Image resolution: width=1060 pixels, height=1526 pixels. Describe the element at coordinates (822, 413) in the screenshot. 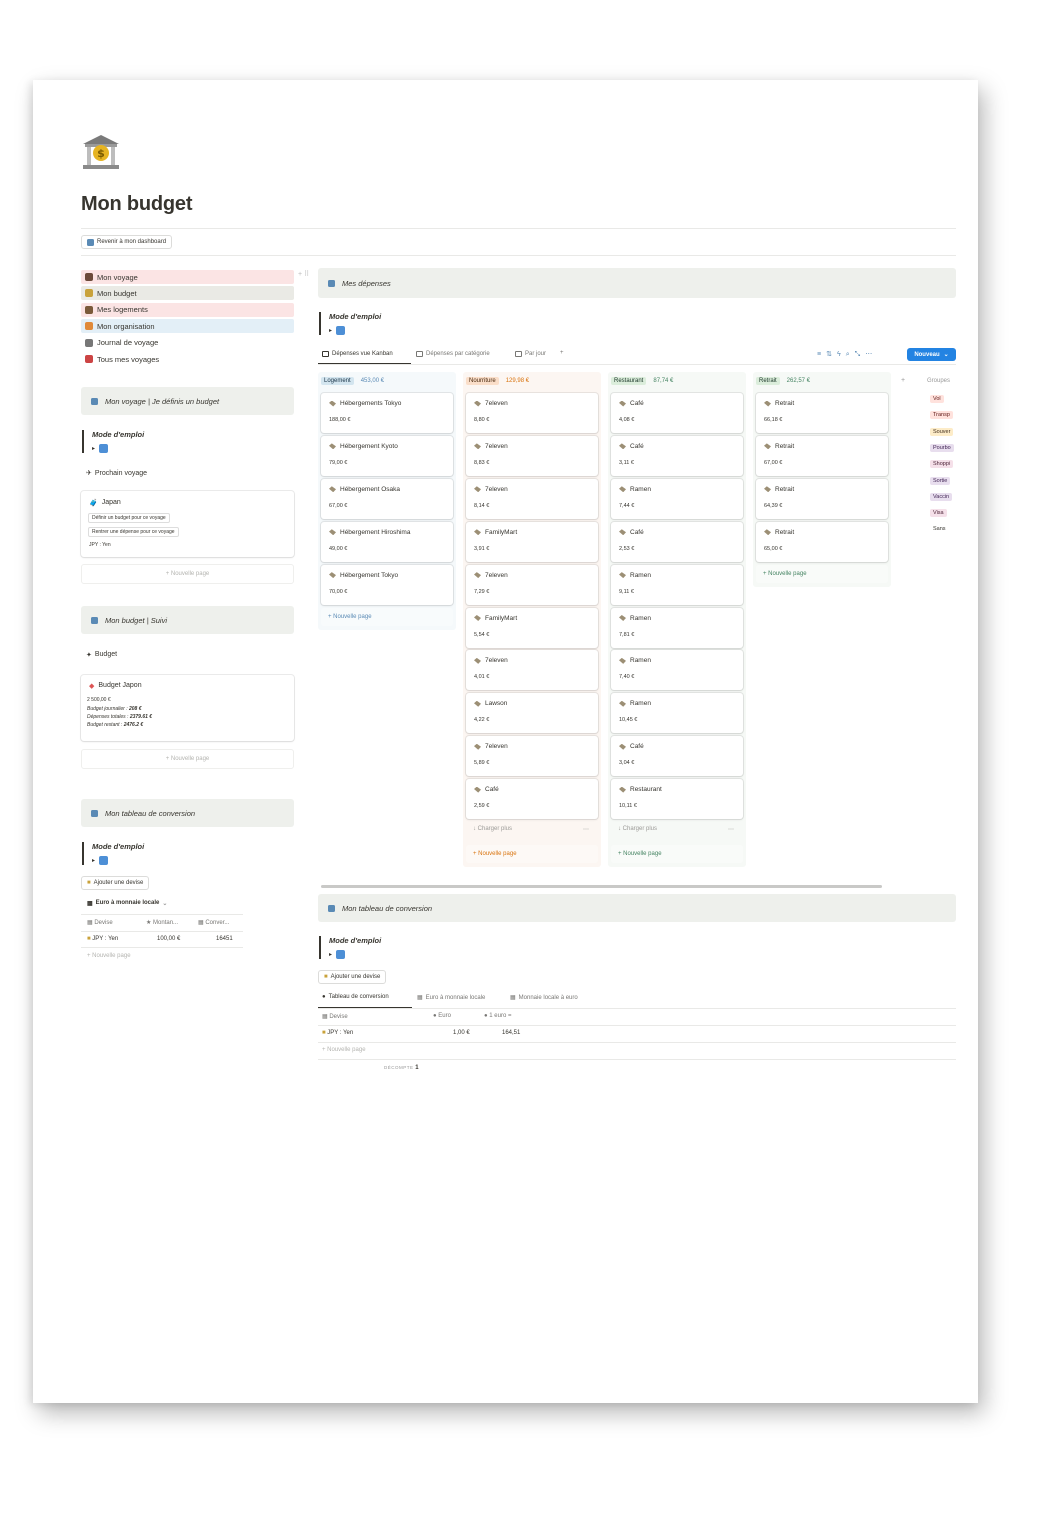

I see `expense-card: Retrait 66,18 €` at that location.